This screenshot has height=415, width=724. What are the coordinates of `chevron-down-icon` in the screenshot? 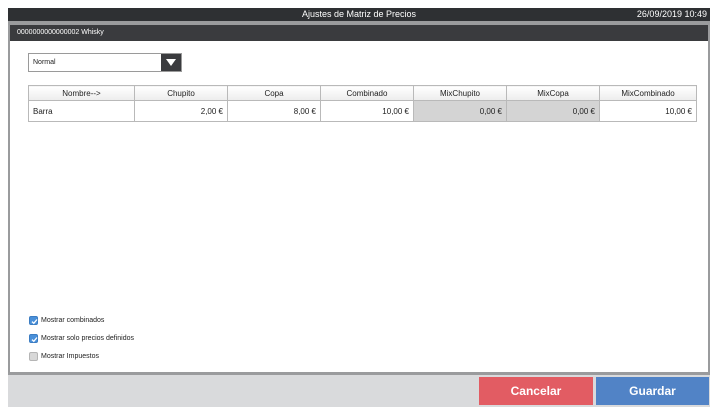 It's located at (171, 62).